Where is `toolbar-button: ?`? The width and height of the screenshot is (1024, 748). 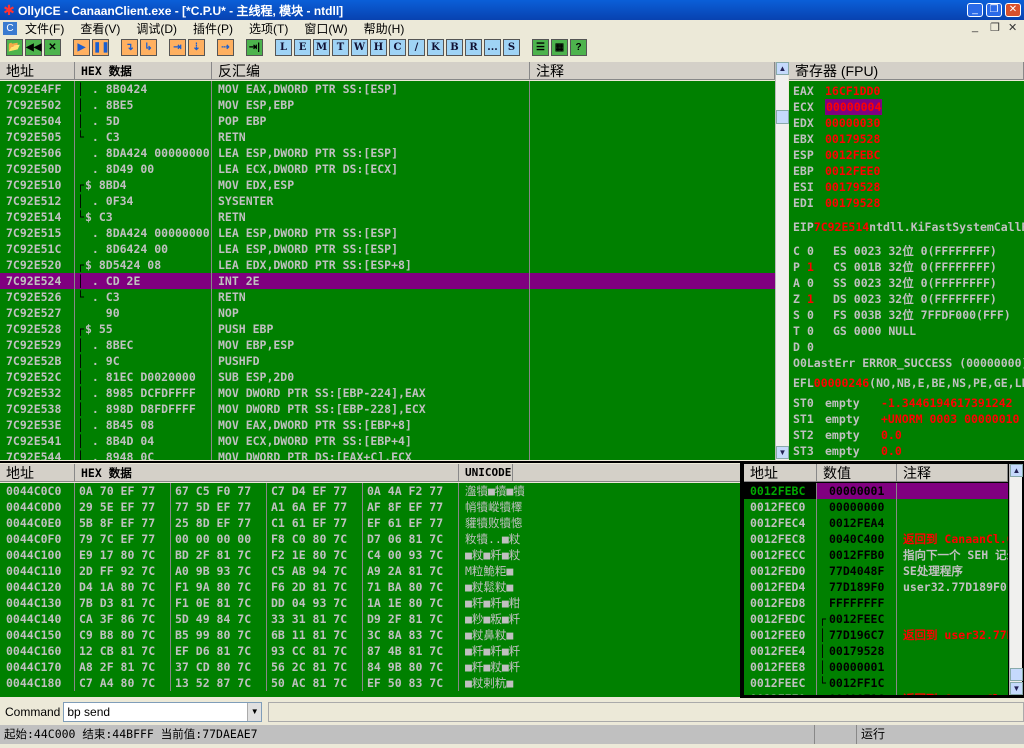
toolbar-button: ? is located at coordinates (578, 47).